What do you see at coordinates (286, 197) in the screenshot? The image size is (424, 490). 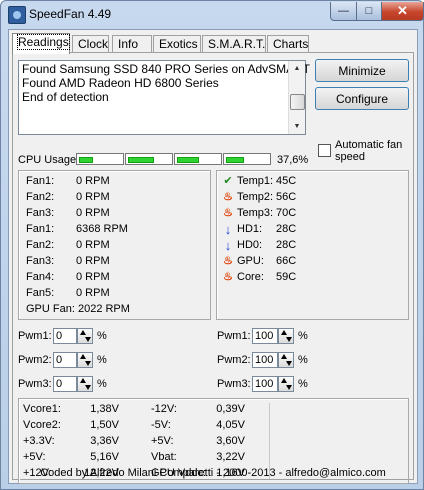 I see `temperature-value: 56C` at bounding box center [286, 197].